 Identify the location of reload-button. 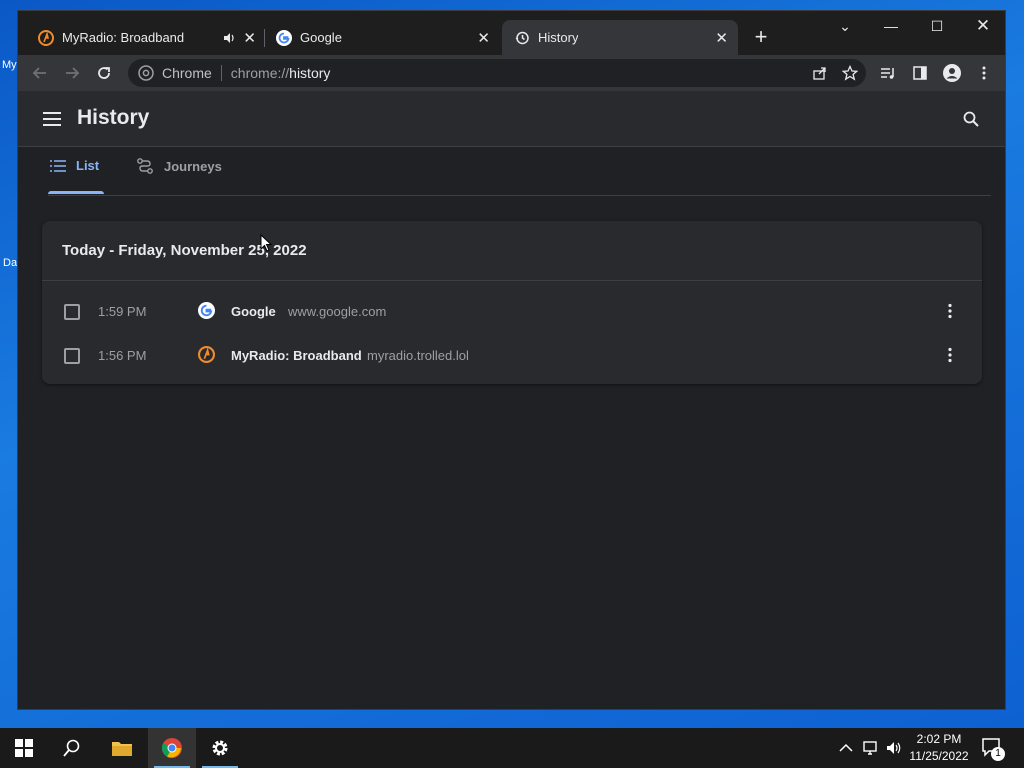
(104, 73).